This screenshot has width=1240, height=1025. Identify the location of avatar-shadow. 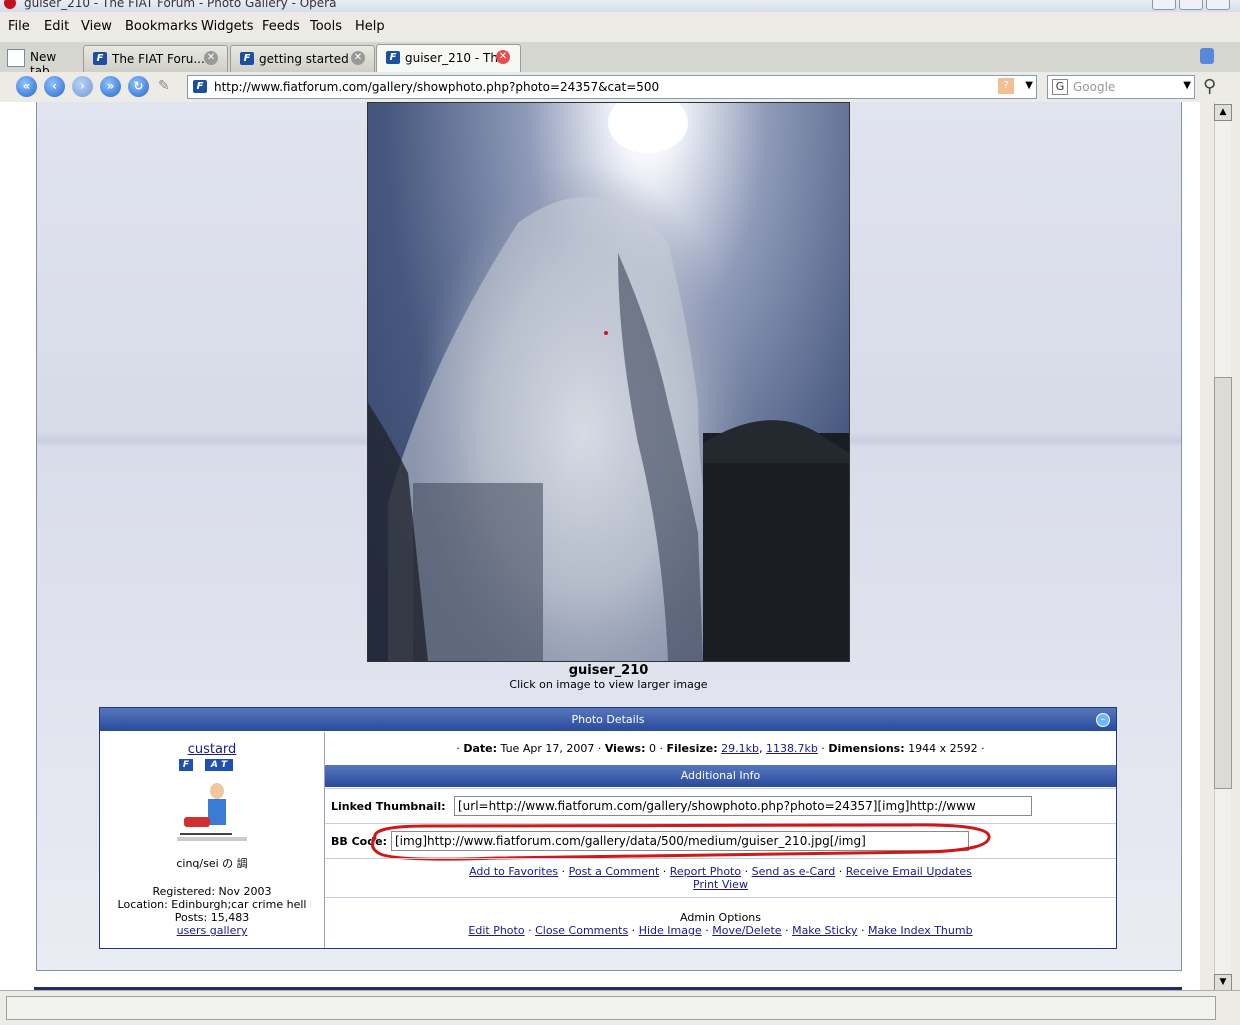
(212, 839).